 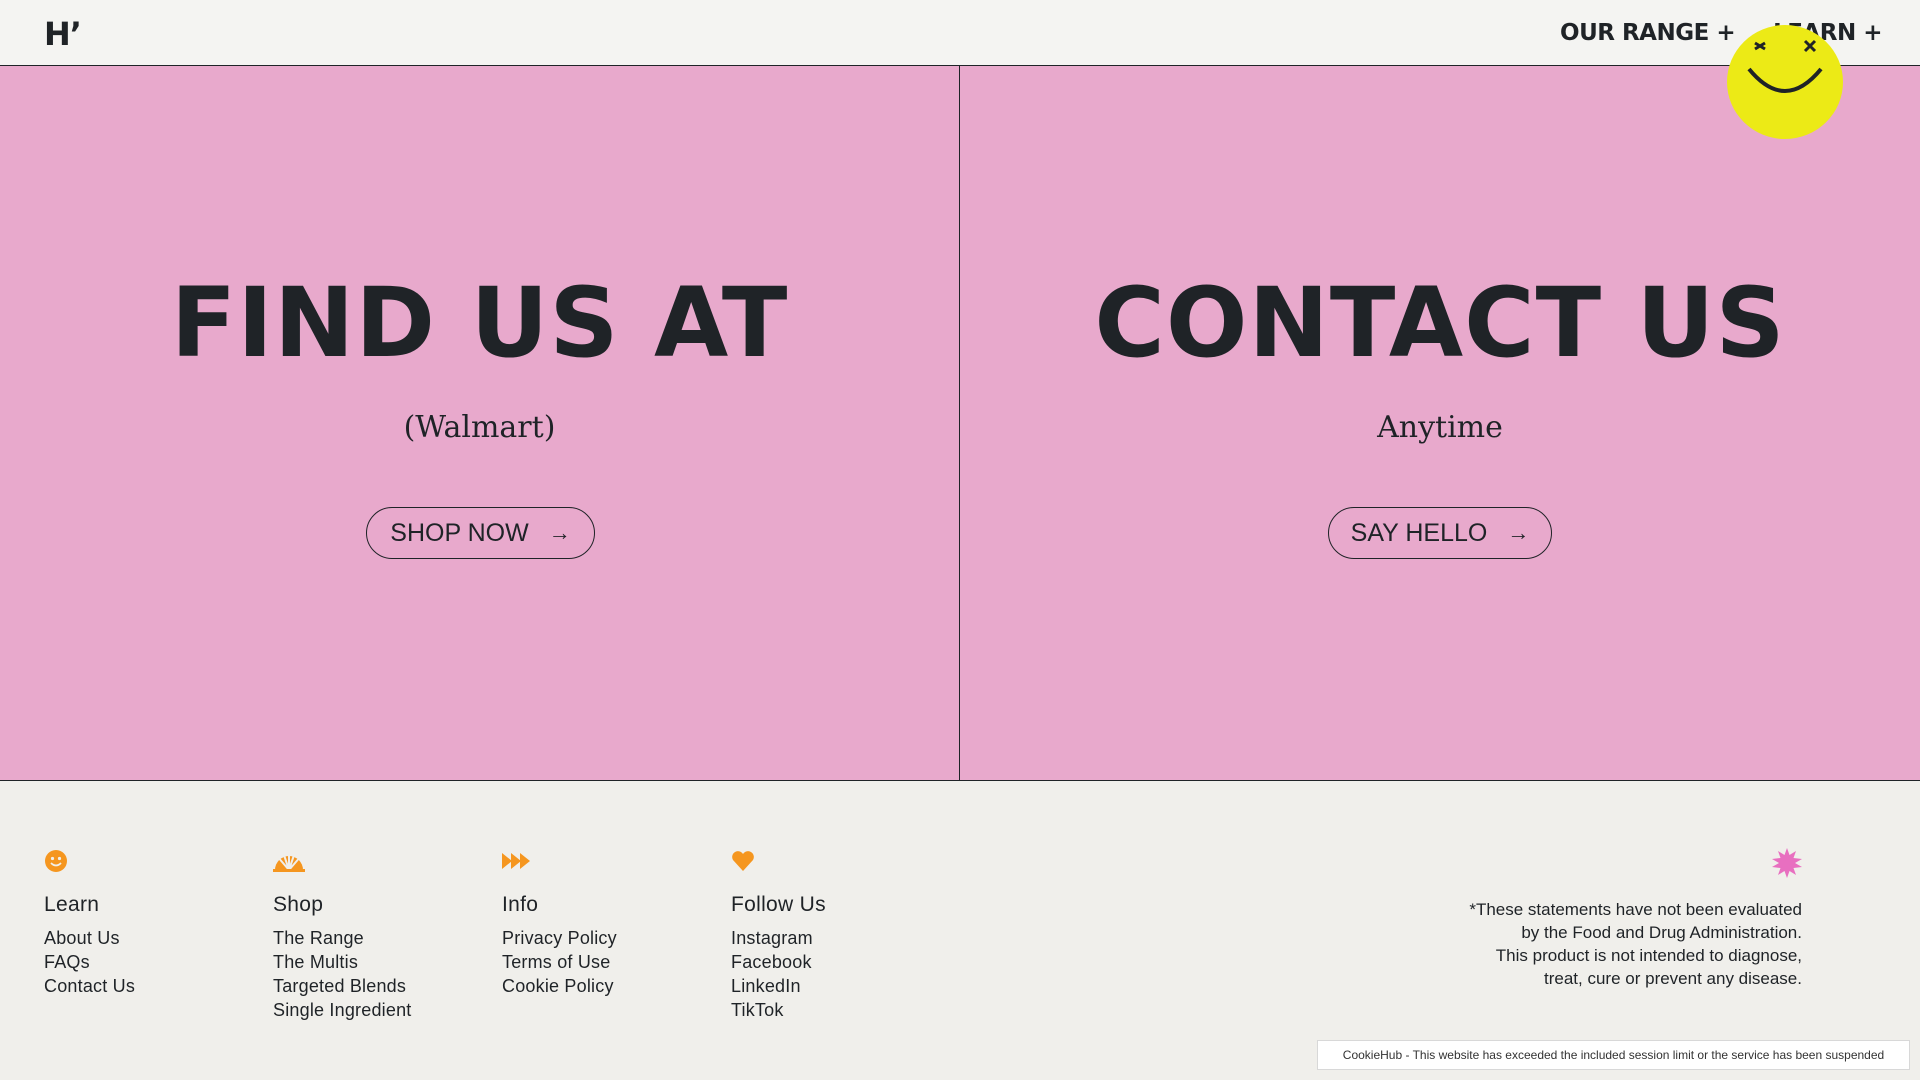 What do you see at coordinates (1440, 427) in the screenshot?
I see `contact-us-subtitle: Anytime` at bounding box center [1440, 427].